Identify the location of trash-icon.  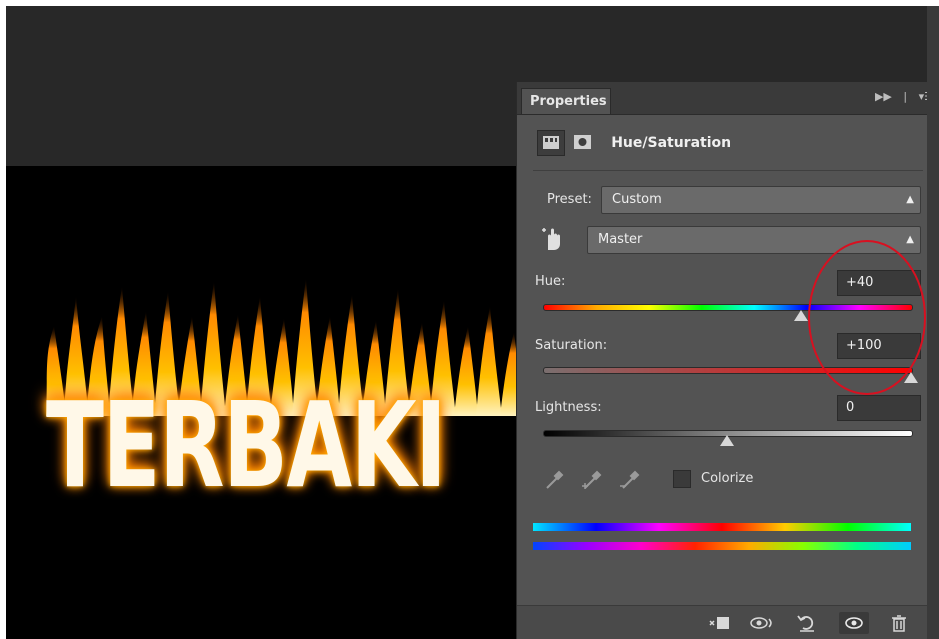
(899, 623).